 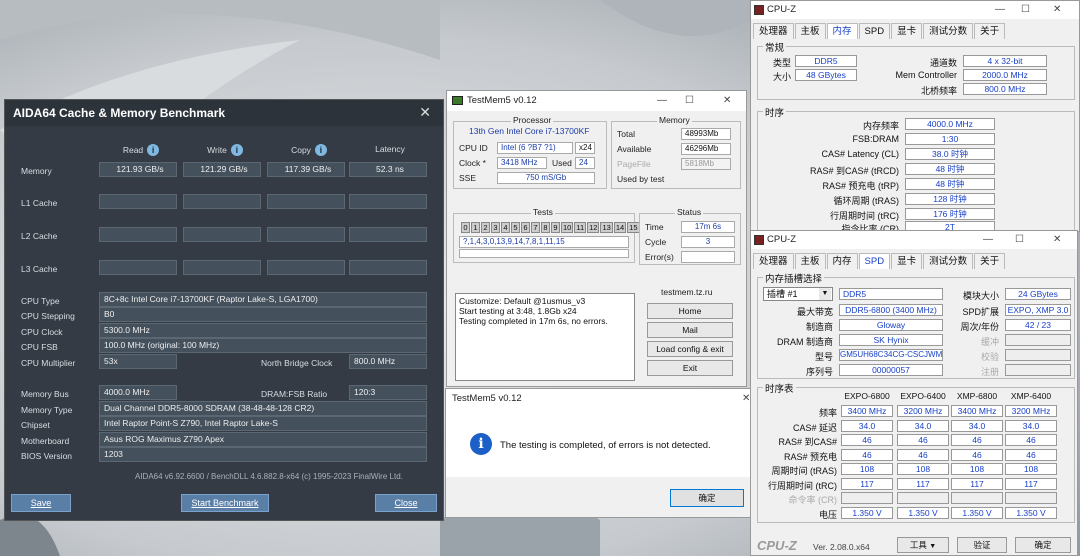 What do you see at coordinates (390, 149) in the screenshot?
I see `header-latency: Latency` at bounding box center [390, 149].